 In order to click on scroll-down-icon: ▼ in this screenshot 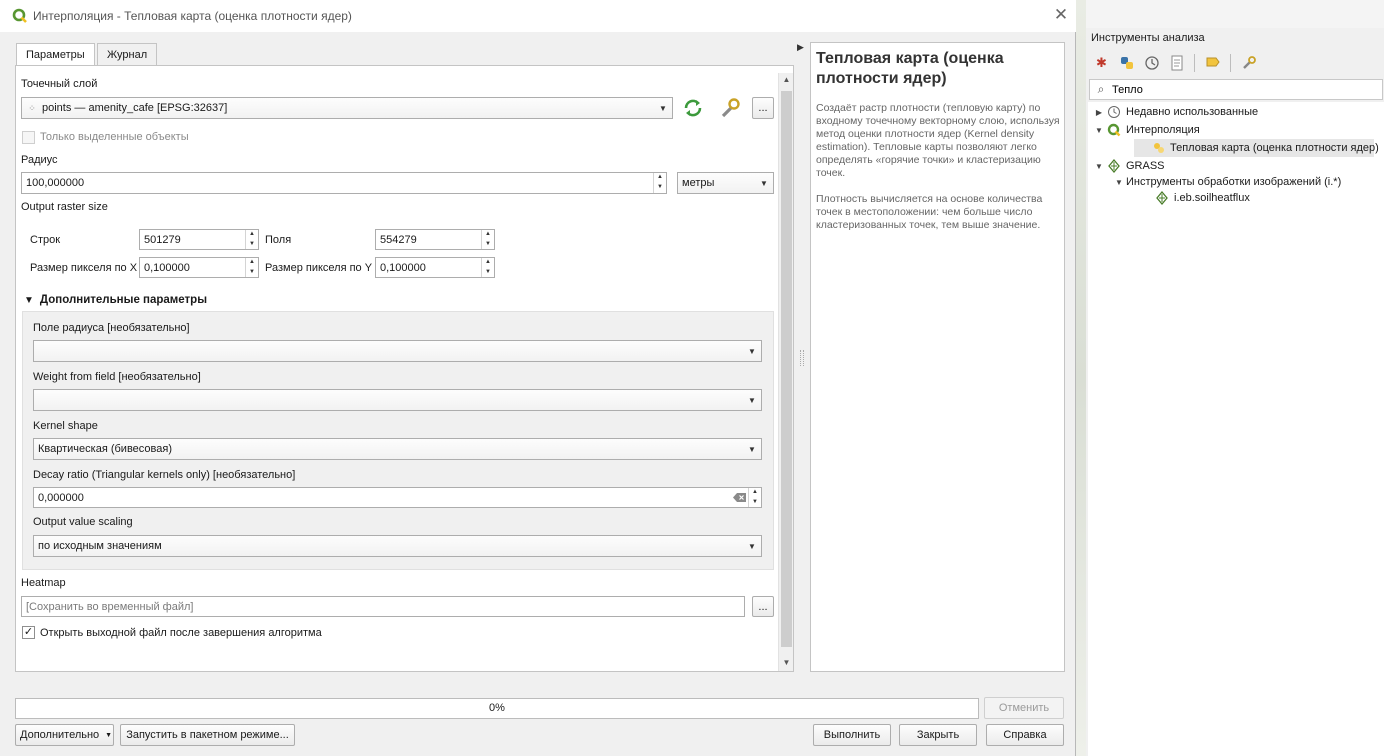, I will do `click(786, 662)`.